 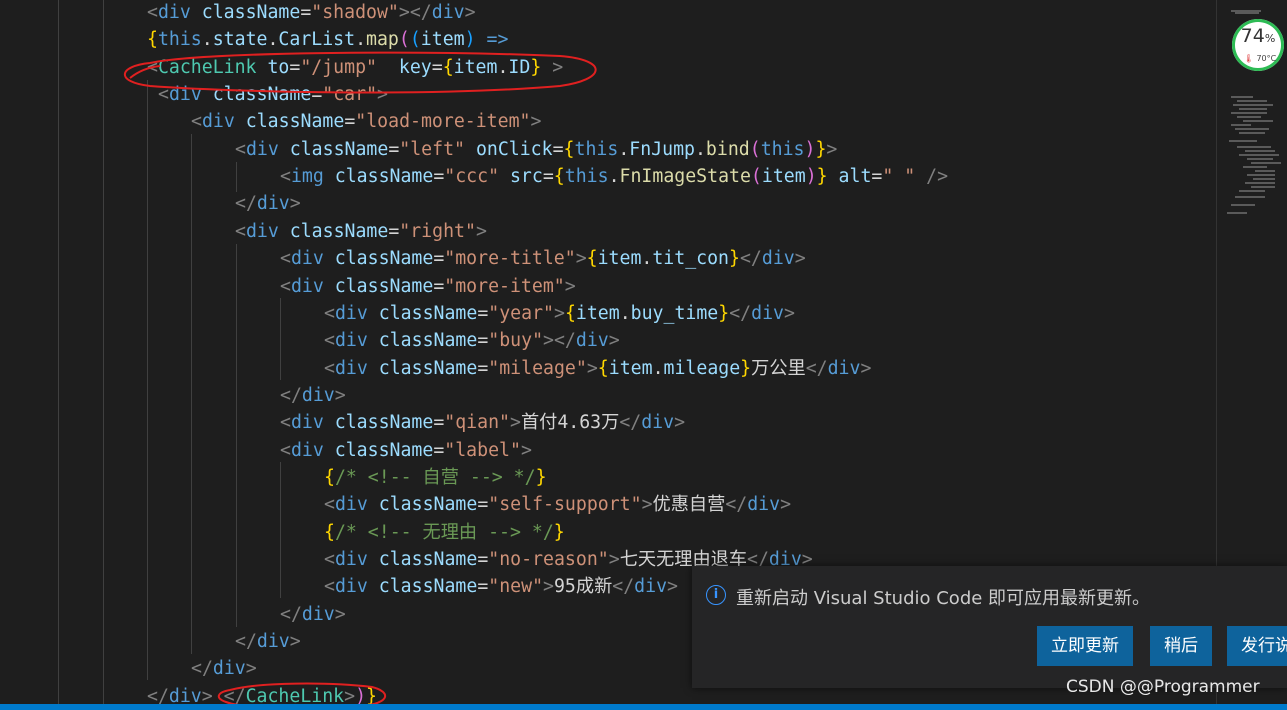 I want to click on code-line: <div className="label">, so click(x=406, y=450).